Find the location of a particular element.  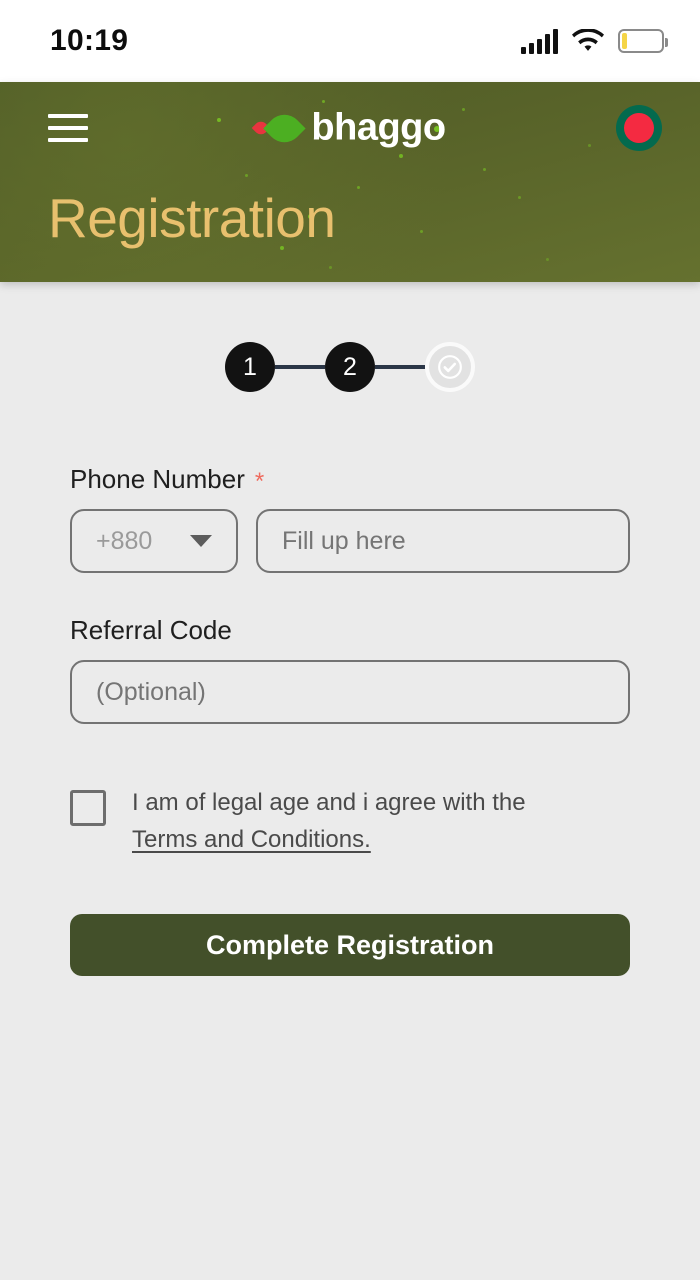

status-bar-icons is located at coordinates (594, 41).